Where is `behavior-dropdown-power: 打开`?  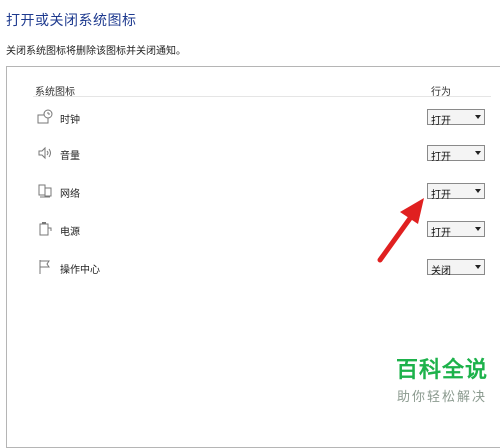
behavior-dropdown-power: 打开 is located at coordinates (456, 230).